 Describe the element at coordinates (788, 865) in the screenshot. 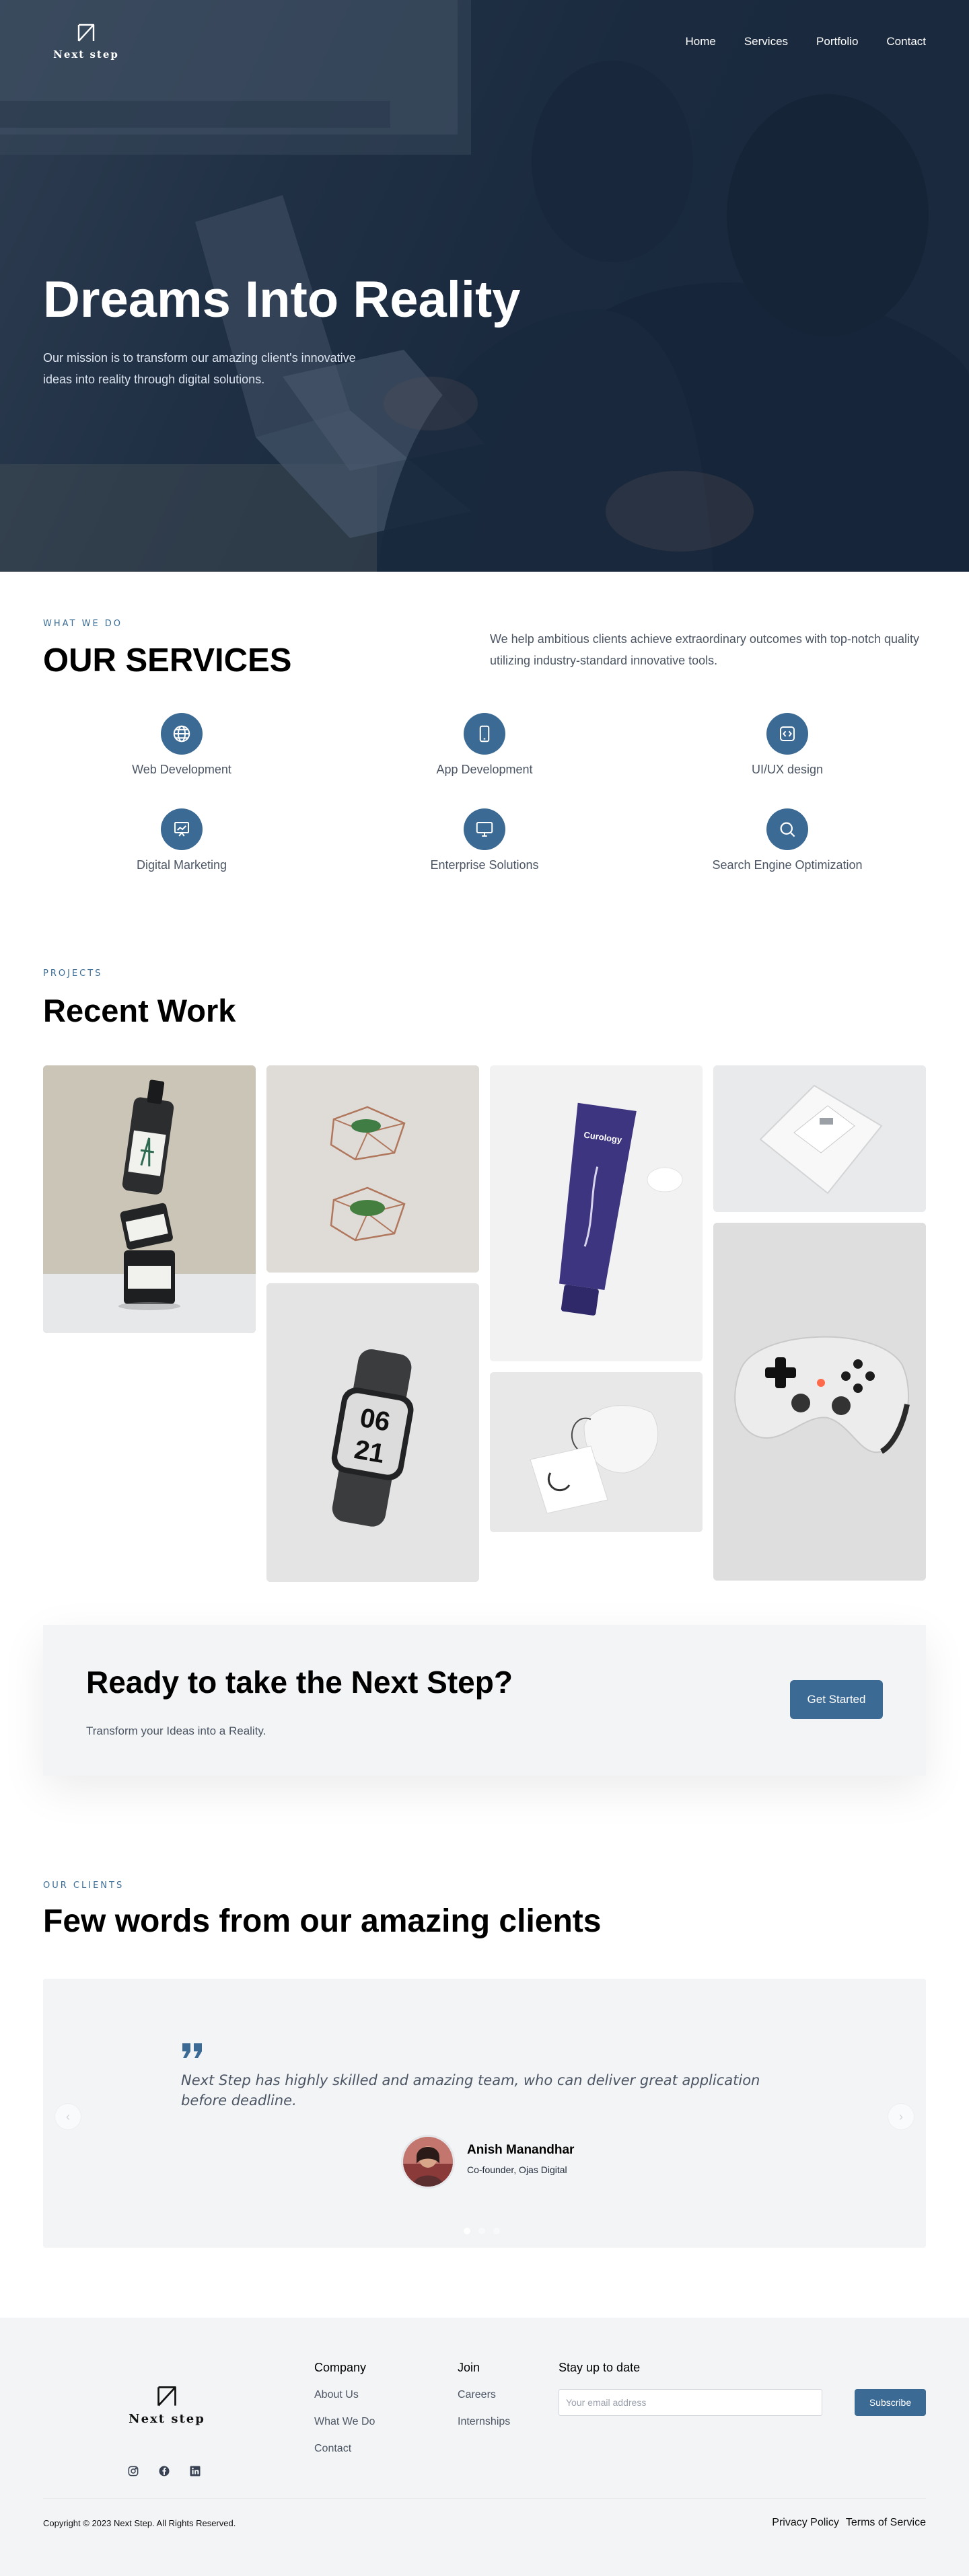

I see `service-label: Search Engine Optimization` at that location.